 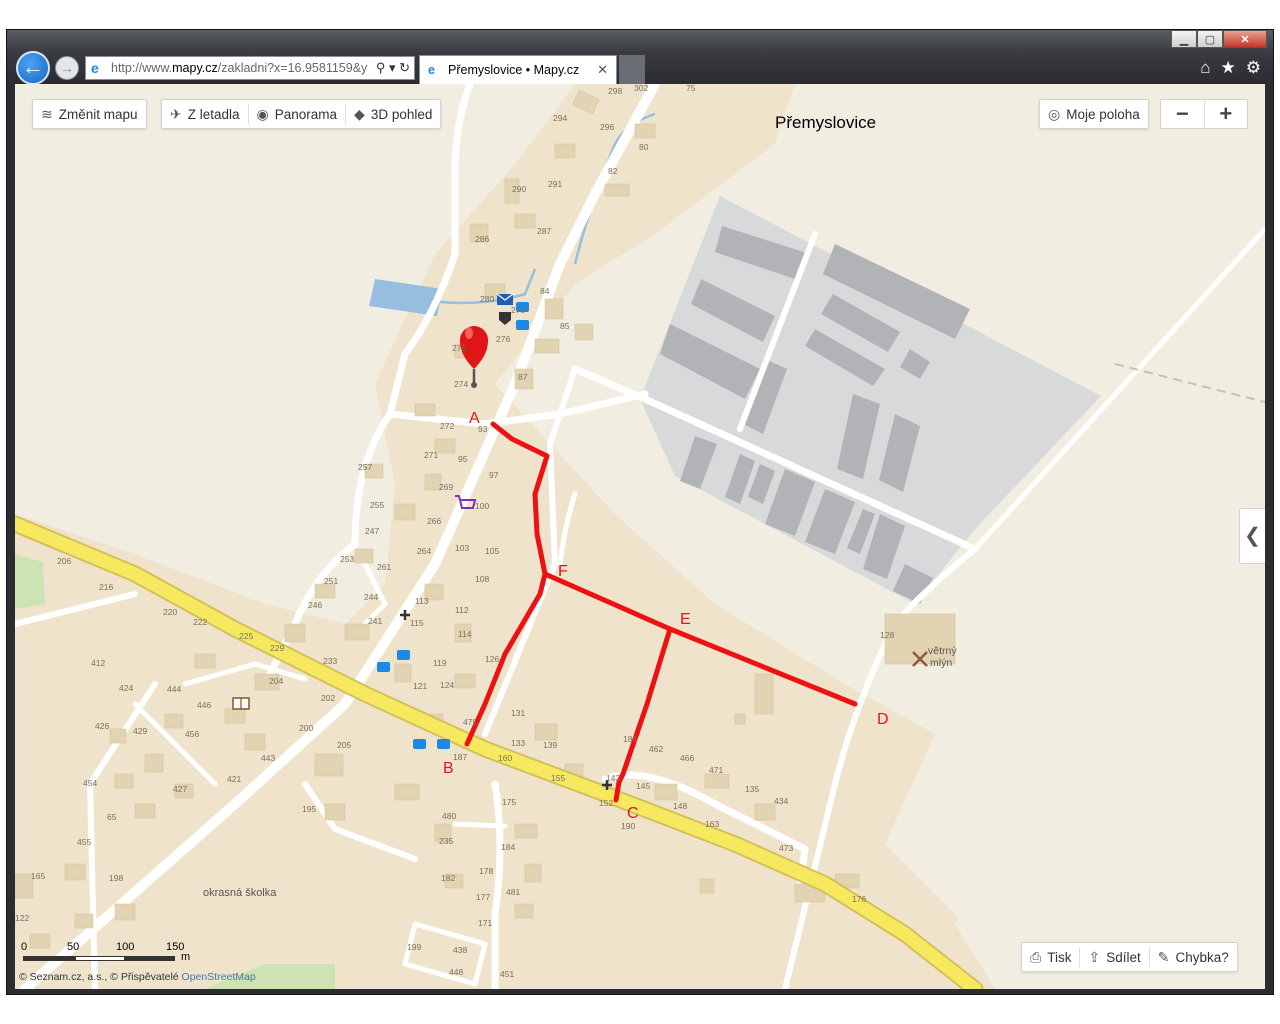 What do you see at coordinates (1163, 956) in the screenshot?
I see `pencil-icon: ✎` at bounding box center [1163, 956].